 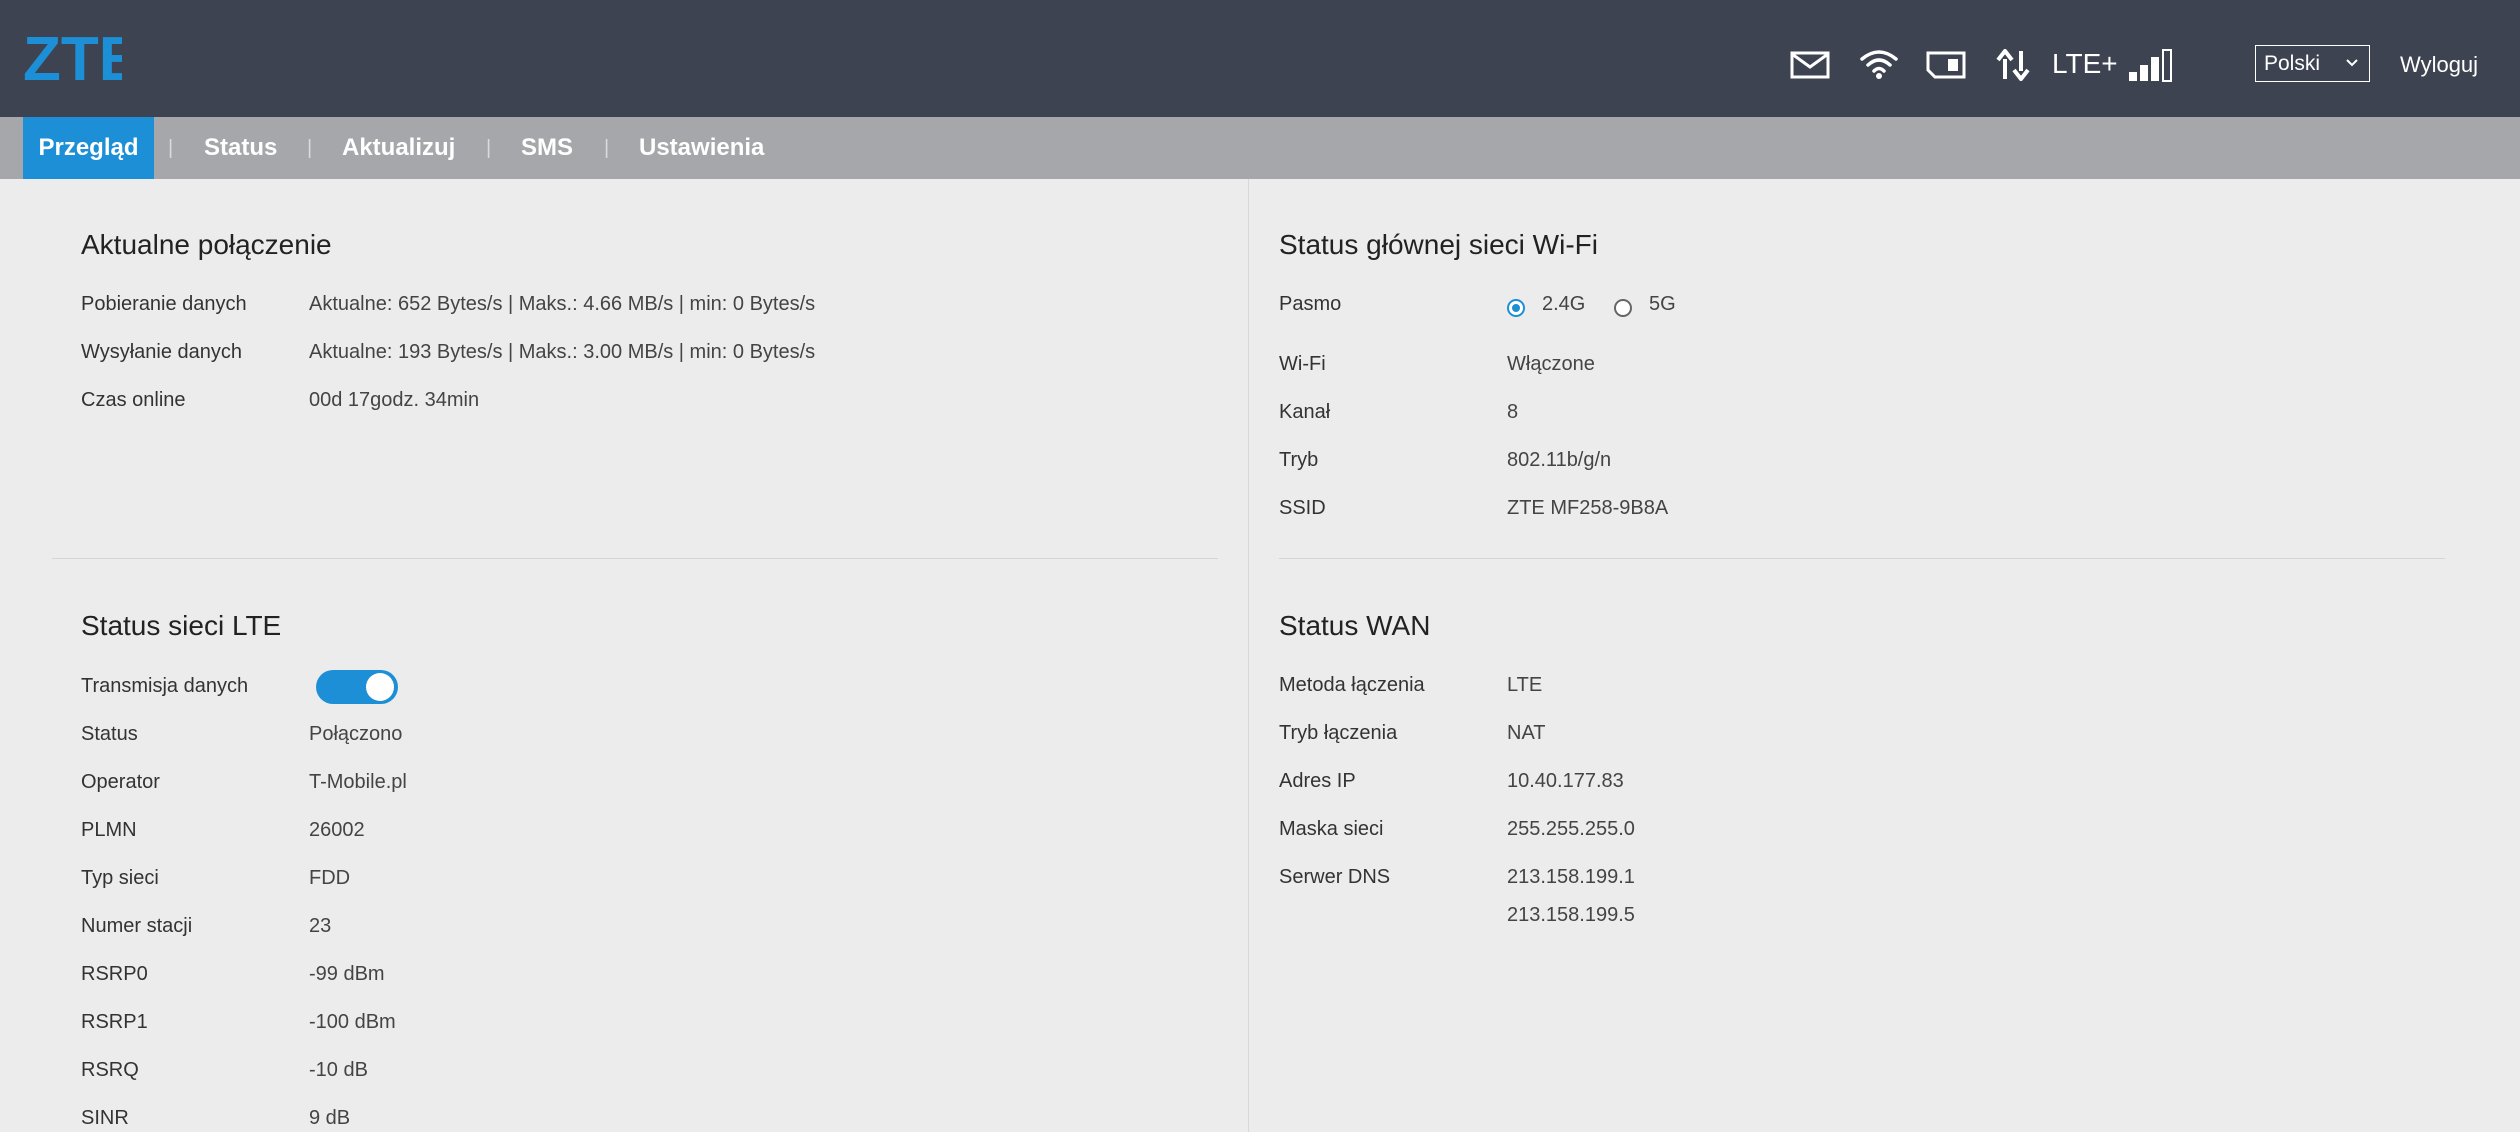 What do you see at coordinates (1588, 508) in the screenshot?
I see `ssid-value: ZTE MF258-9B8A` at bounding box center [1588, 508].